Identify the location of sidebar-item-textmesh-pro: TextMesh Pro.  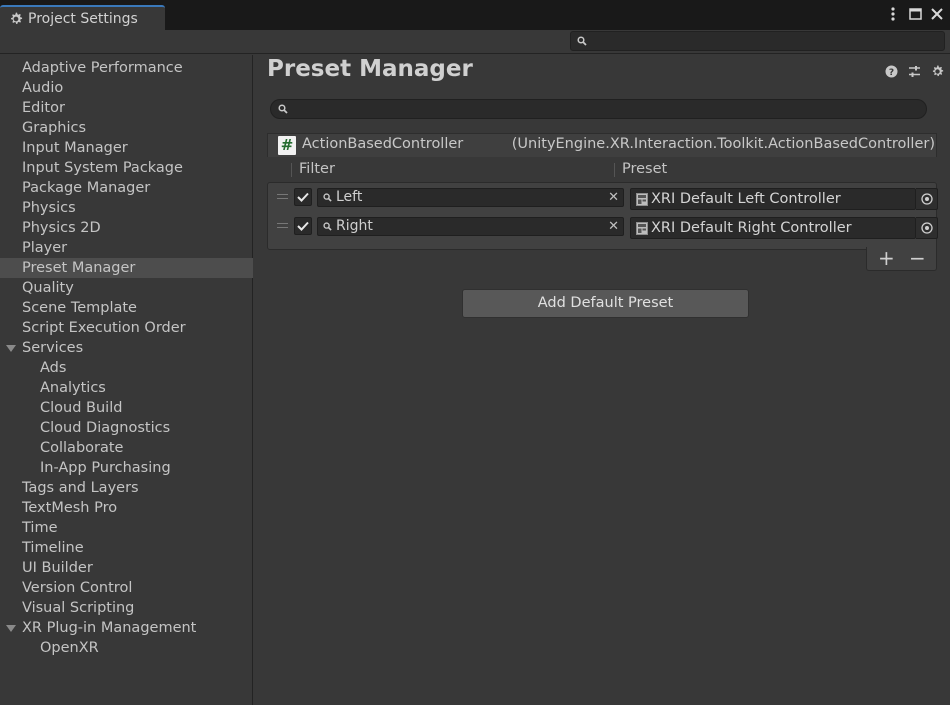
(126, 508).